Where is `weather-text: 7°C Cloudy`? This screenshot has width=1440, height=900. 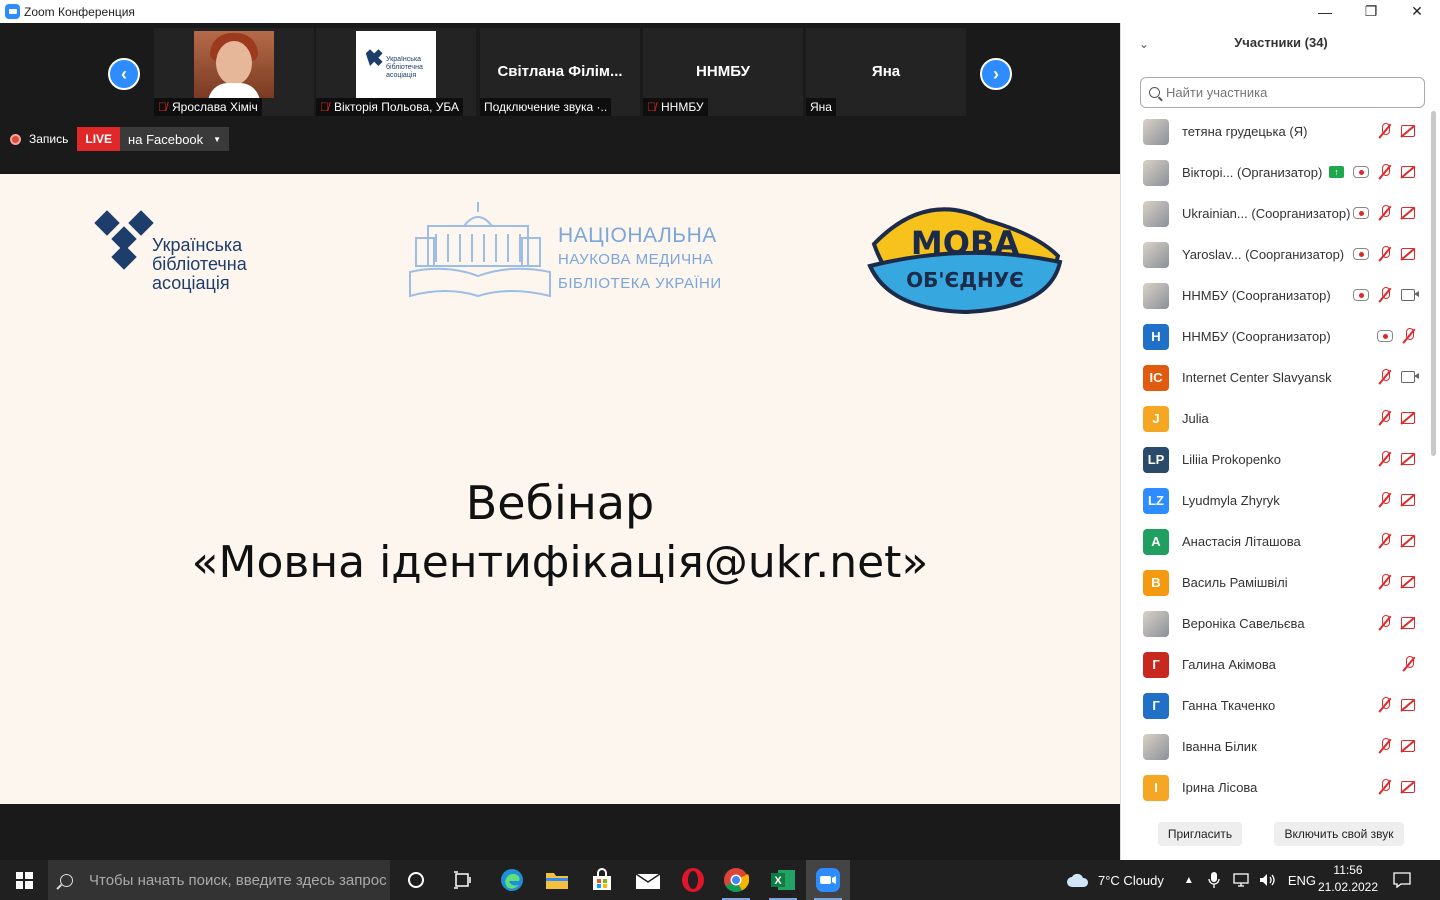 weather-text: 7°C Cloudy is located at coordinates (1131, 880).